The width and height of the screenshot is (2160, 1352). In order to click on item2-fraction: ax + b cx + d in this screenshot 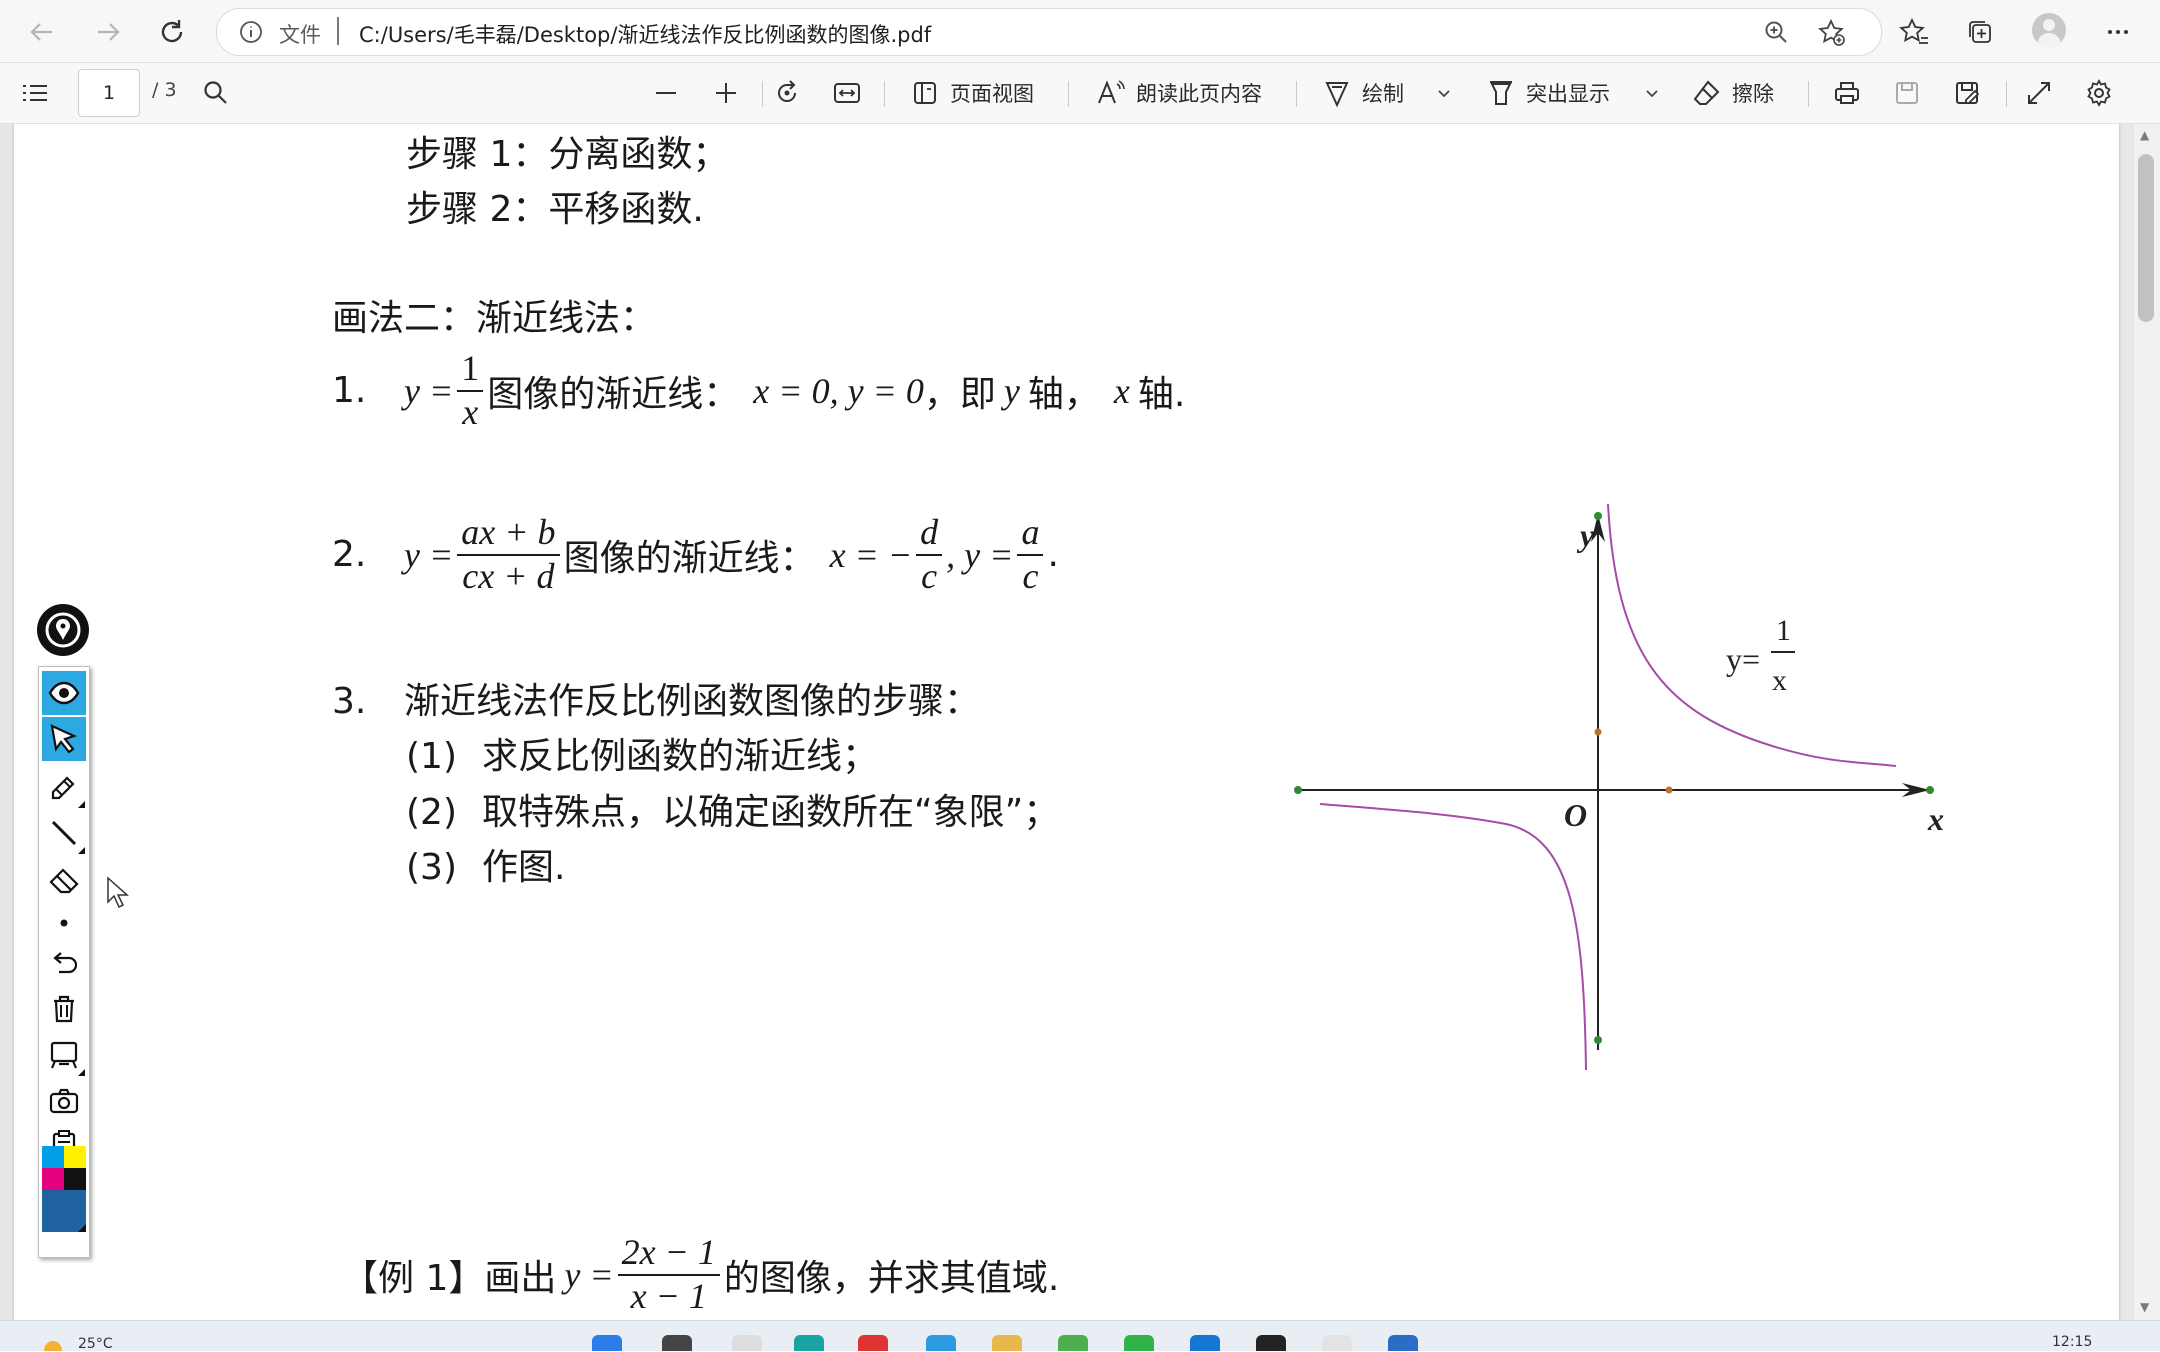, I will do `click(508, 554)`.